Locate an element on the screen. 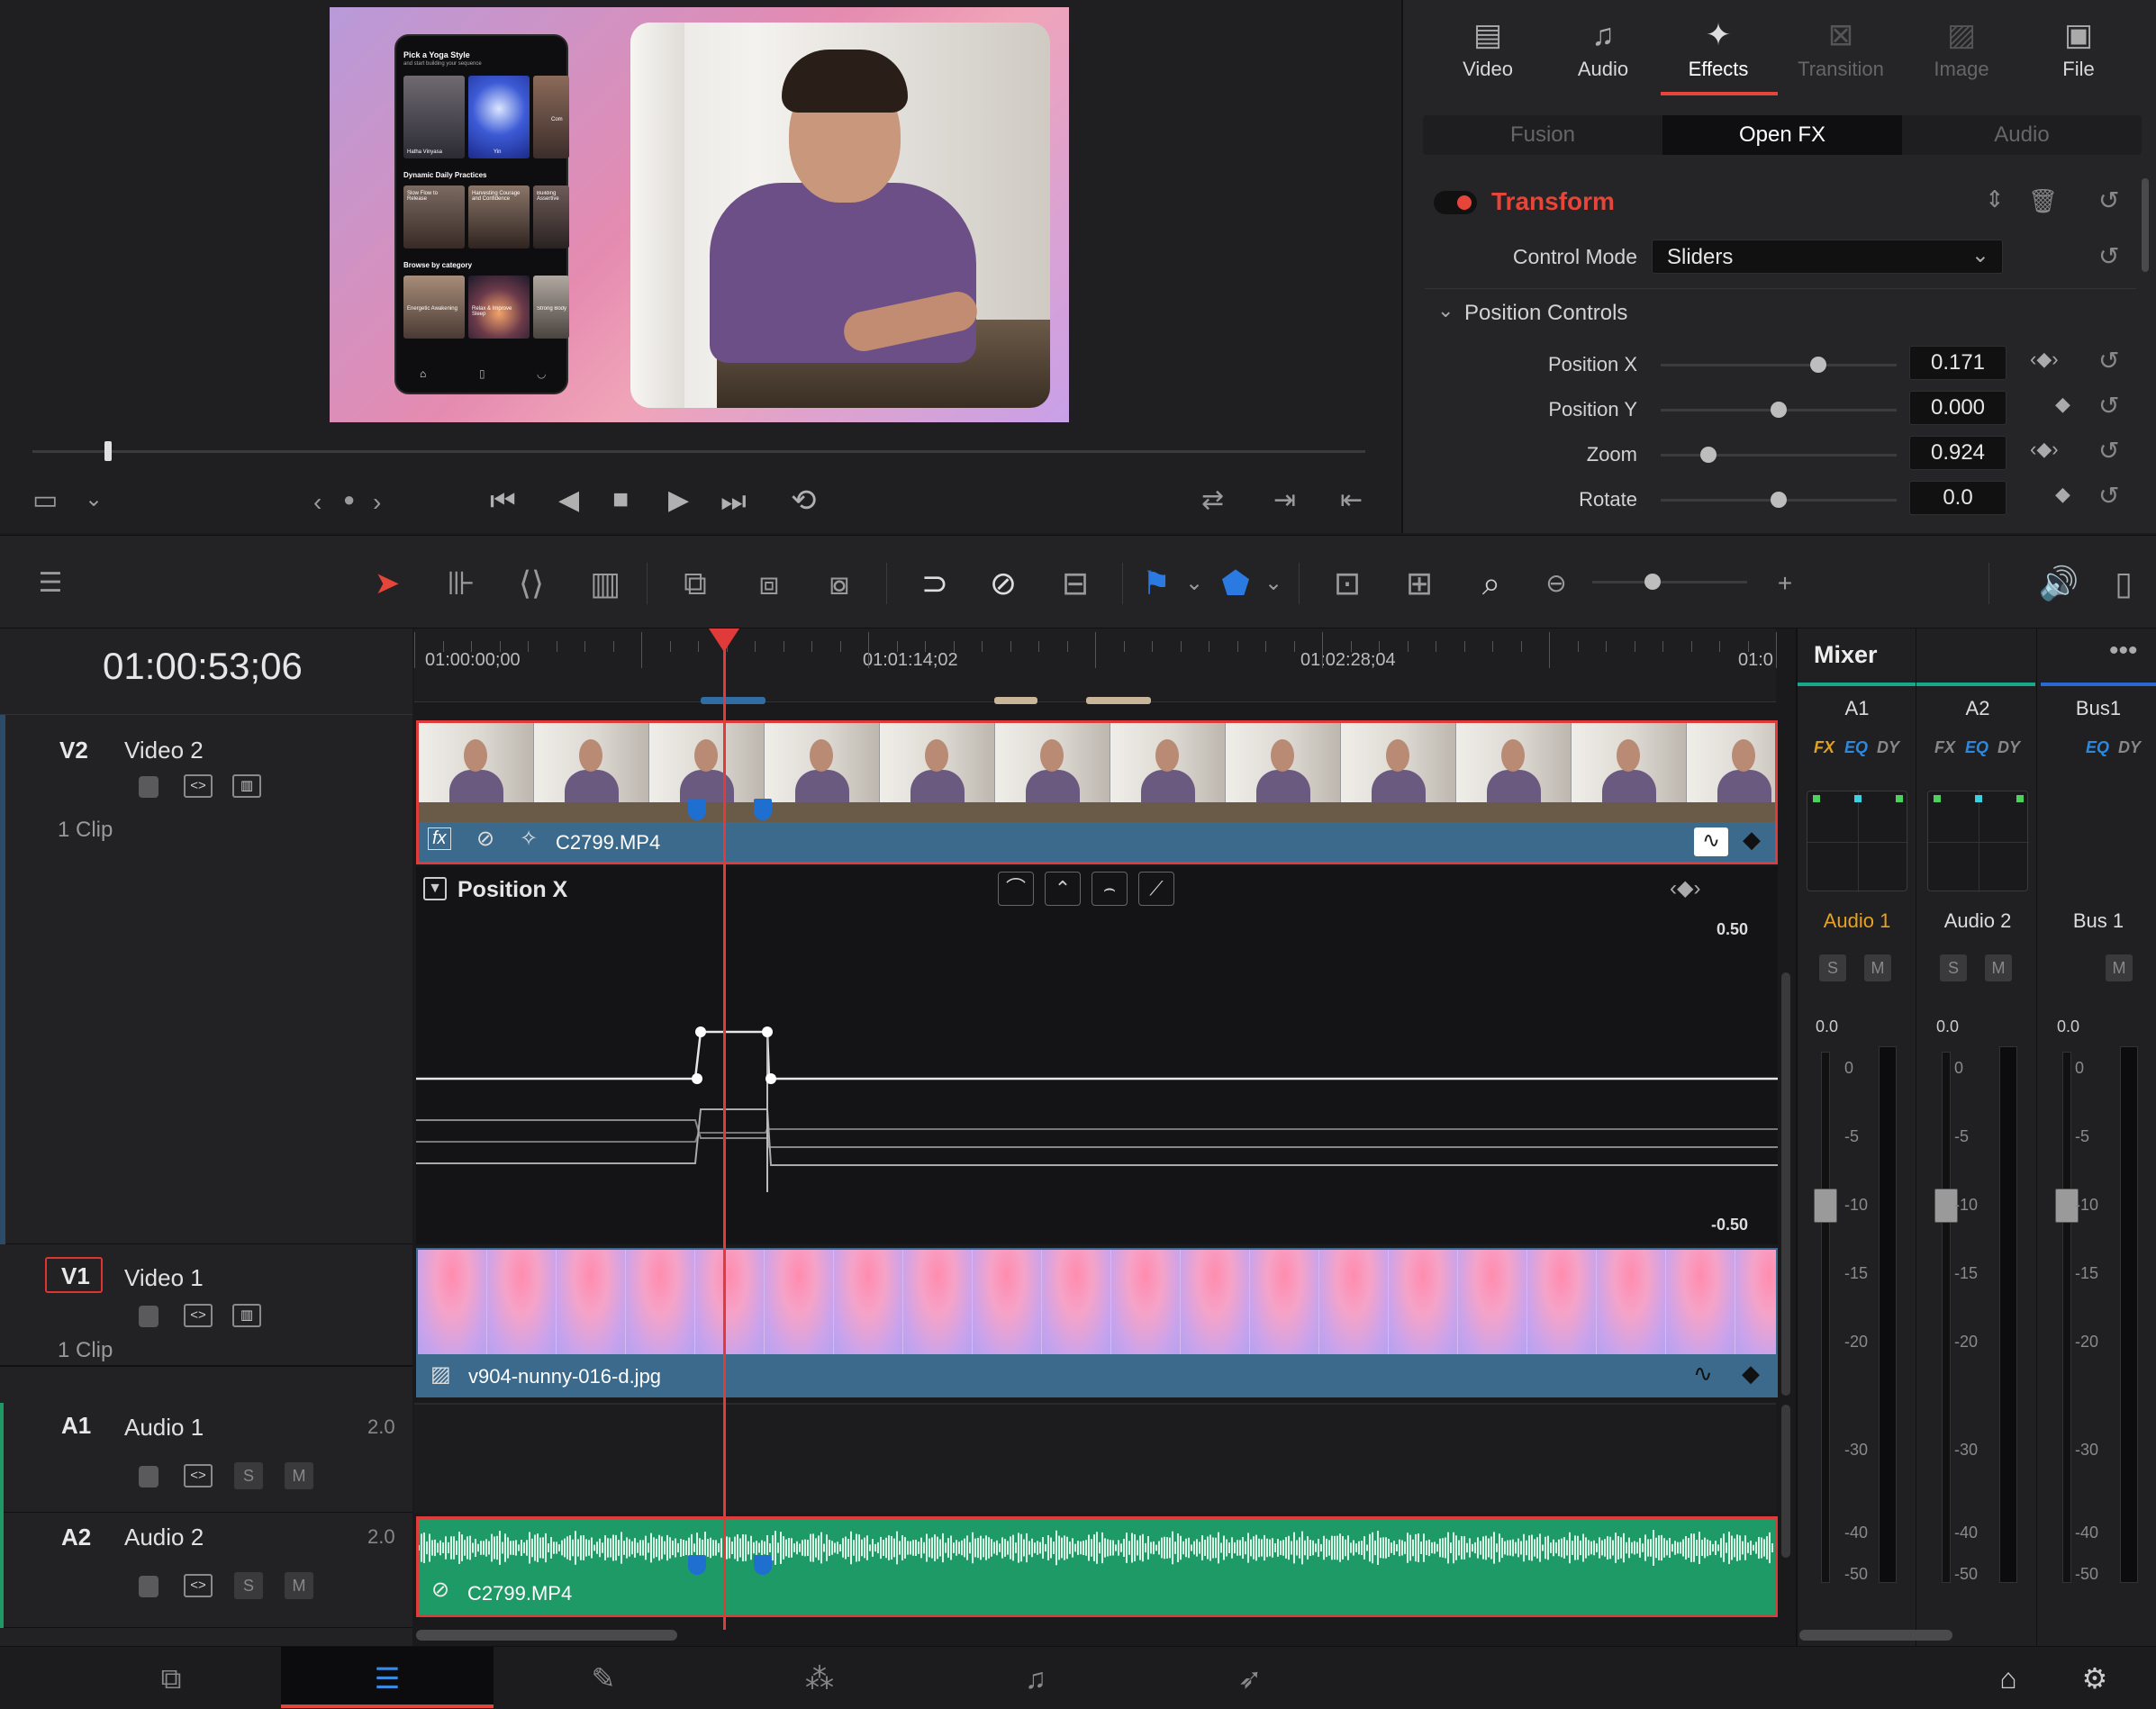 The height and width of the screenshot is (1709, 2156). position-y-keyframe-icon: ◆ is located at coordinates (2062, 404).